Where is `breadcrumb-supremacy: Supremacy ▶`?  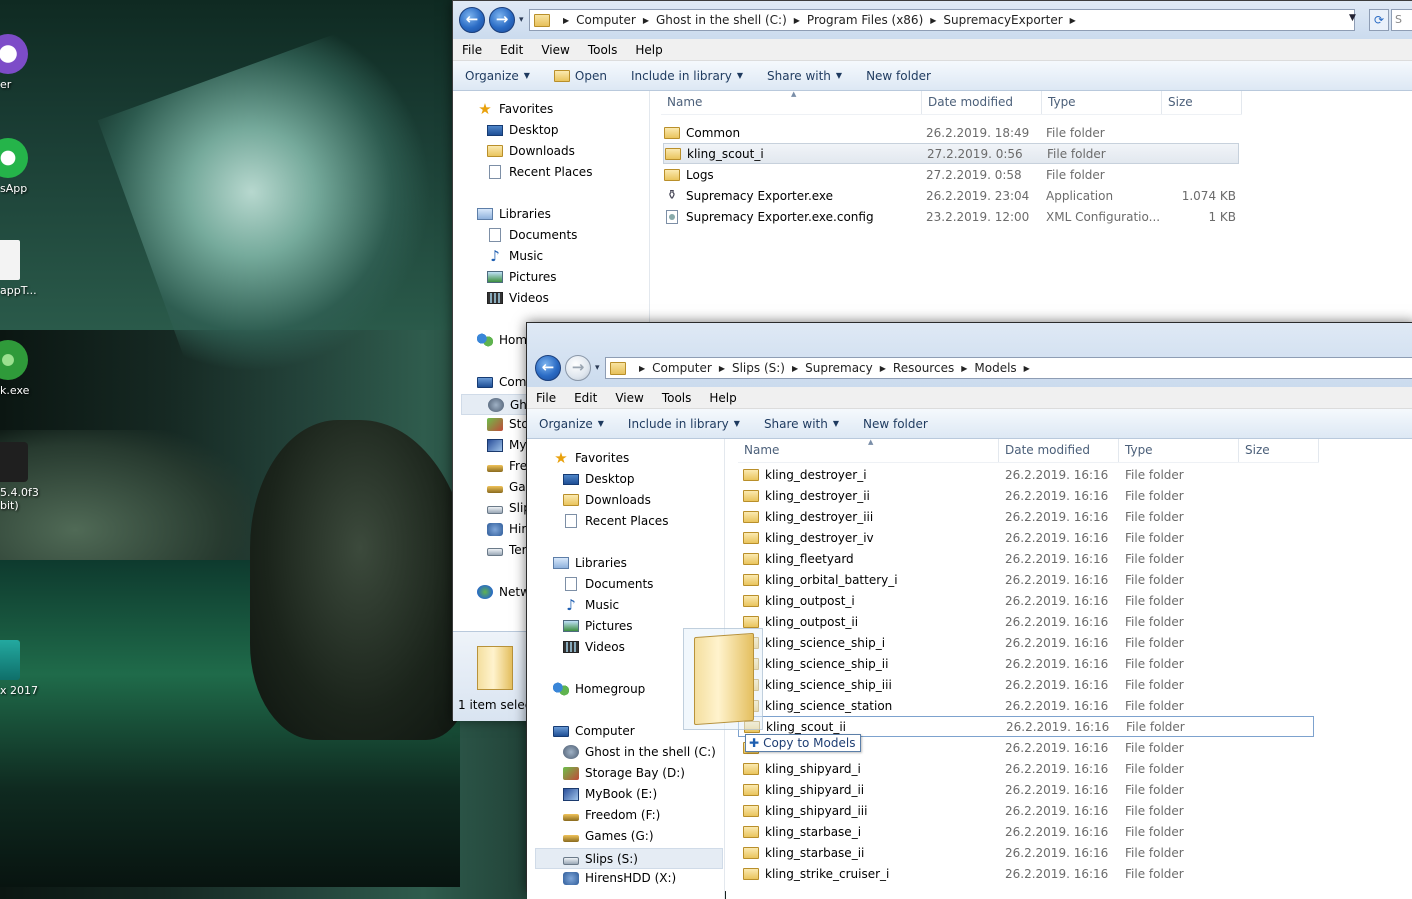 breadcrumb-supremacy: Supremacy ▶ is located at coordinates (849, 368).